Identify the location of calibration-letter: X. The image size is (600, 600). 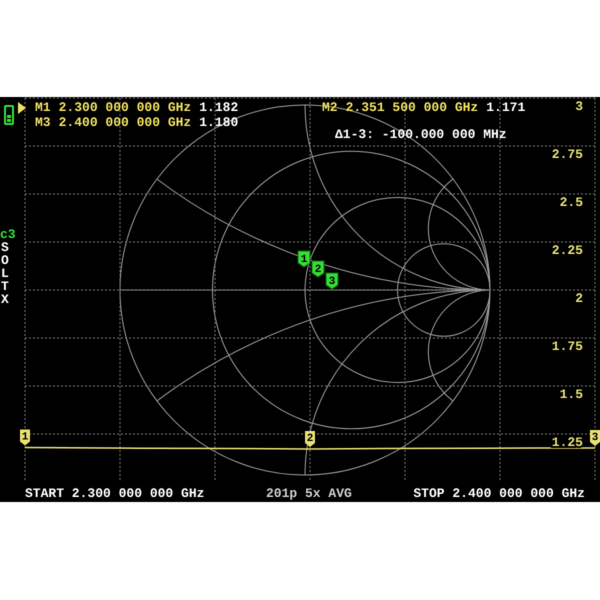
(4, 299).